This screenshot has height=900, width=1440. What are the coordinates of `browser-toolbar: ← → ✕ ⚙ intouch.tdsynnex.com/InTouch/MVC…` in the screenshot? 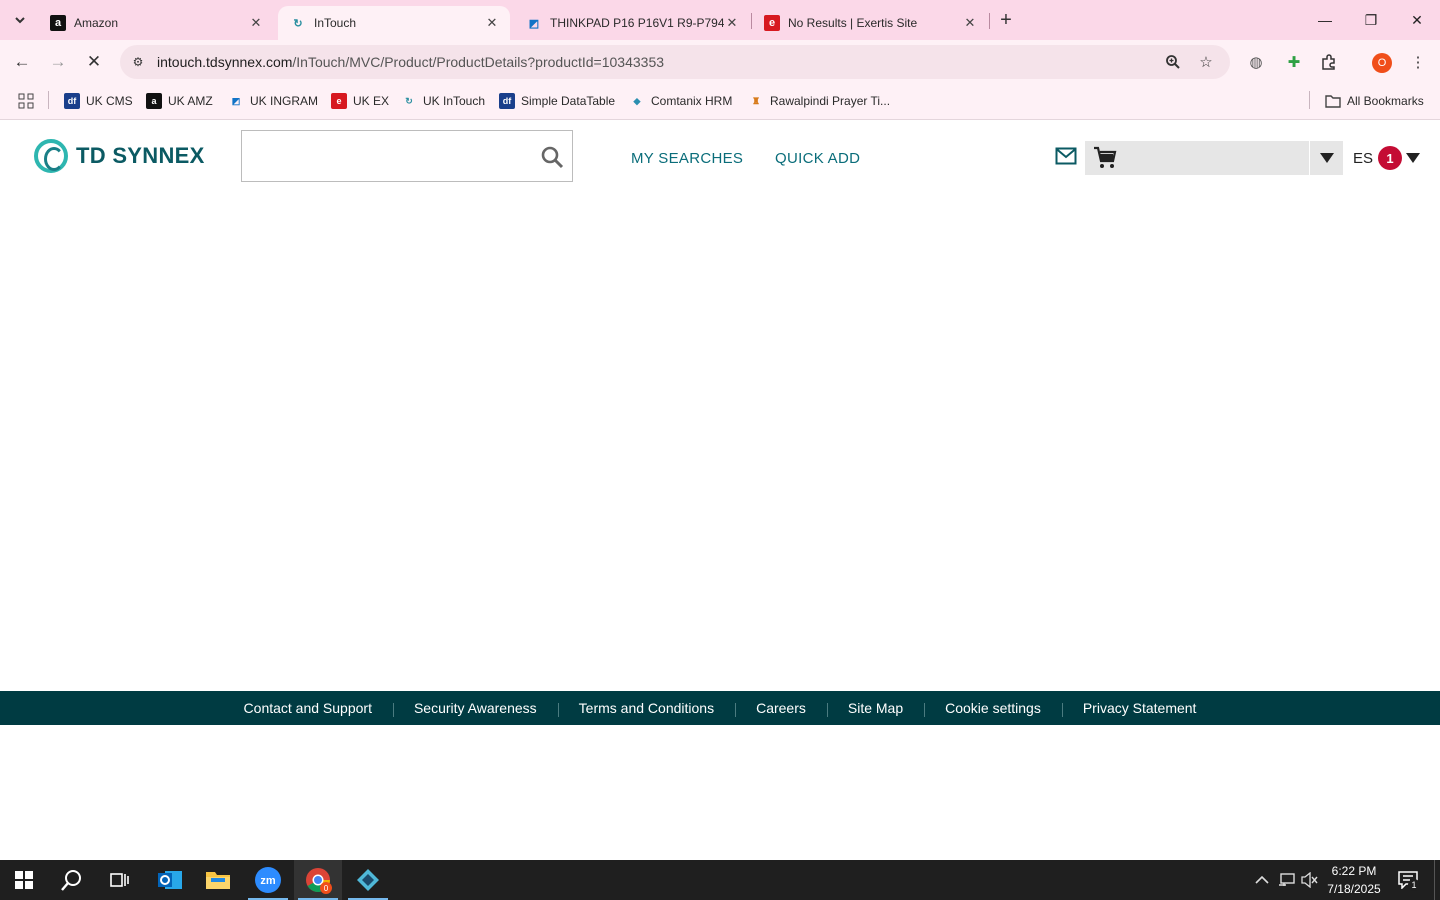 It's located at (720, 62).